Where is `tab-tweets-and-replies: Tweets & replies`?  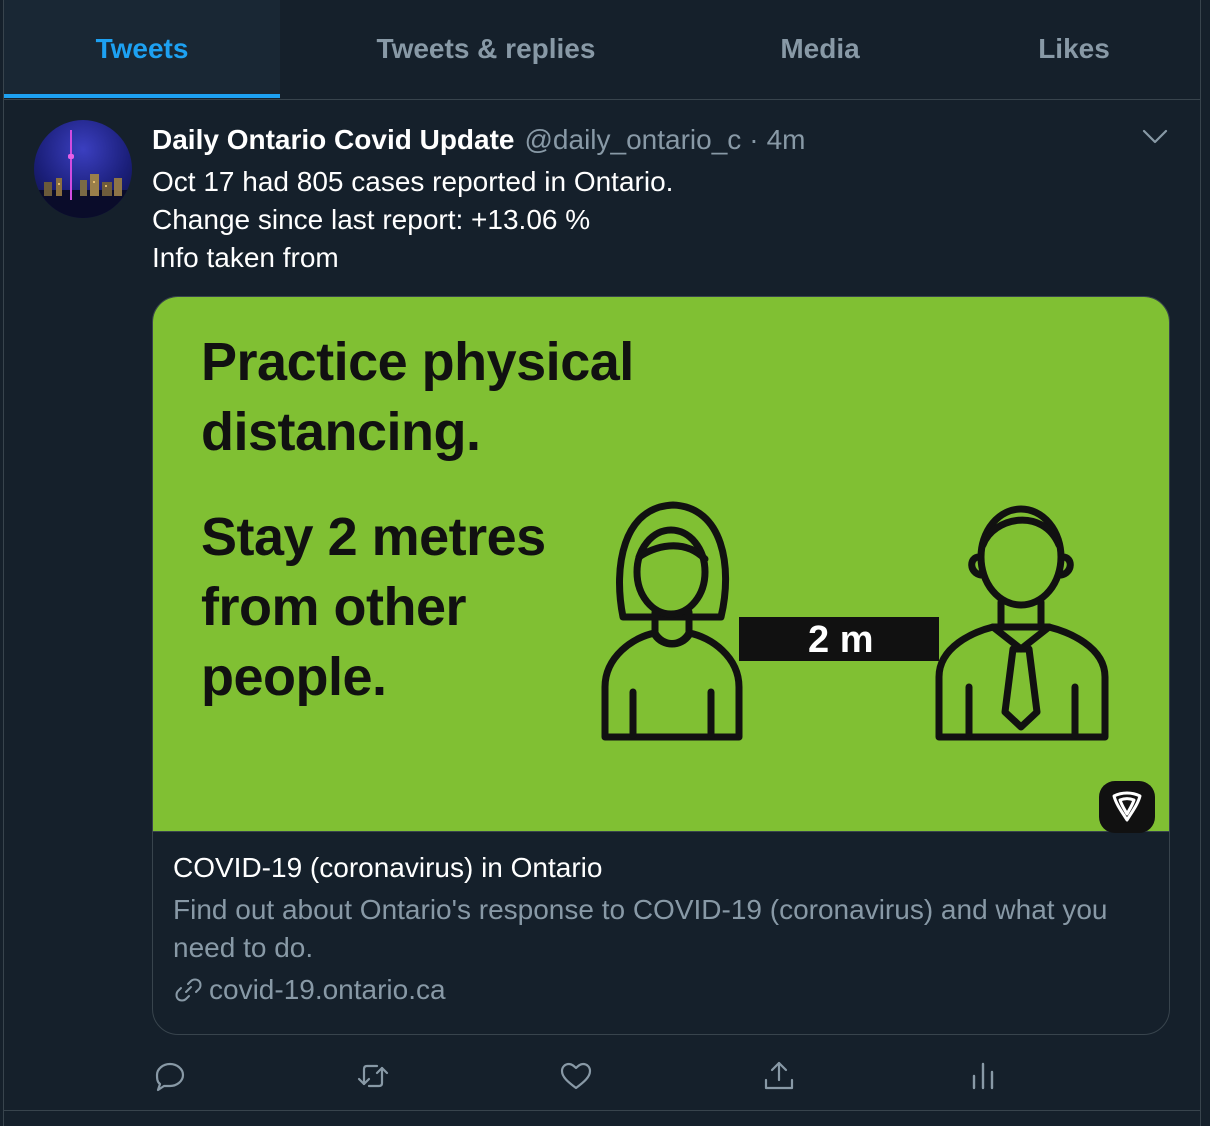 tab-tweets-and-replies: Tweets & replies is located at coordinates (486, 49).